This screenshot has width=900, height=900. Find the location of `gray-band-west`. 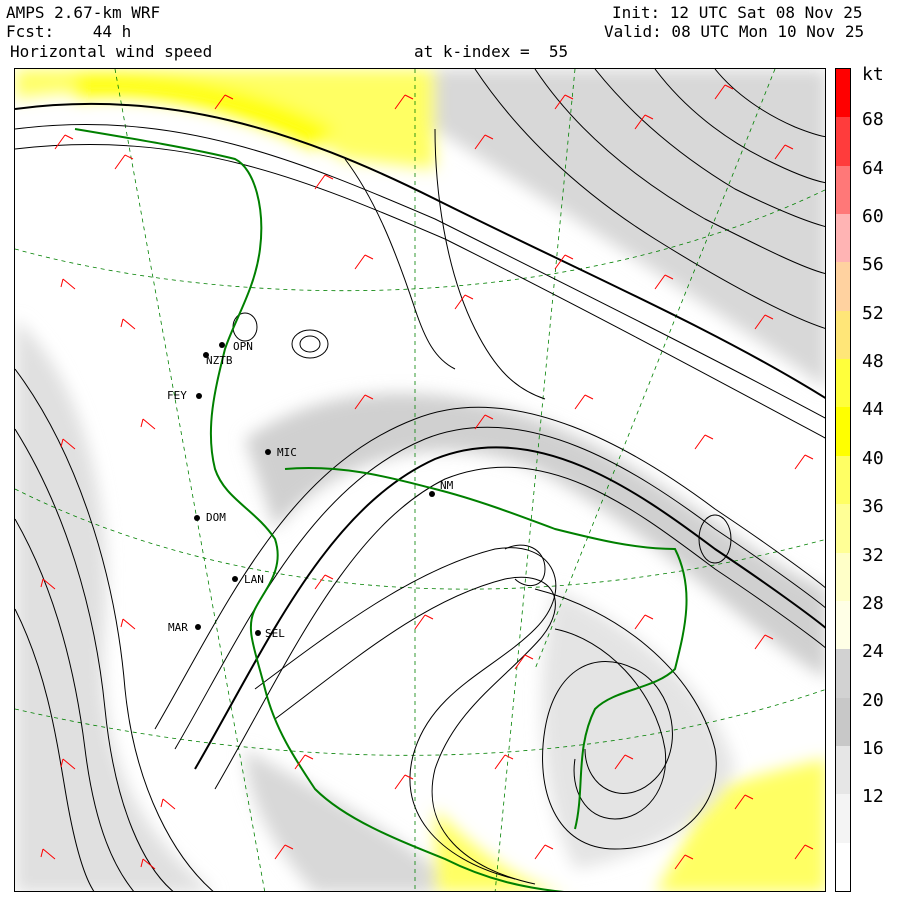

gray-band-west is located at coordinates (114, 605).